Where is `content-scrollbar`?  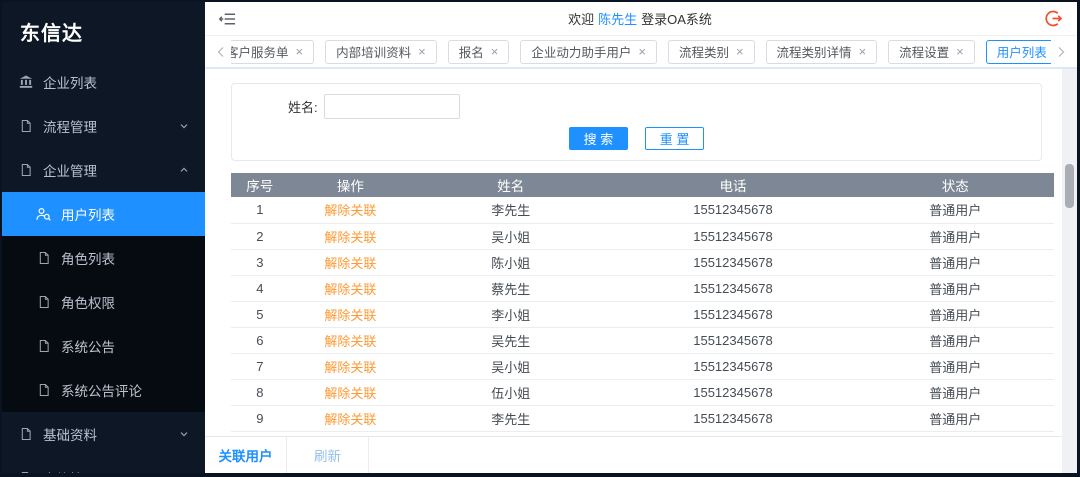 content-scrollbar is located at coordinates (1069, 271).